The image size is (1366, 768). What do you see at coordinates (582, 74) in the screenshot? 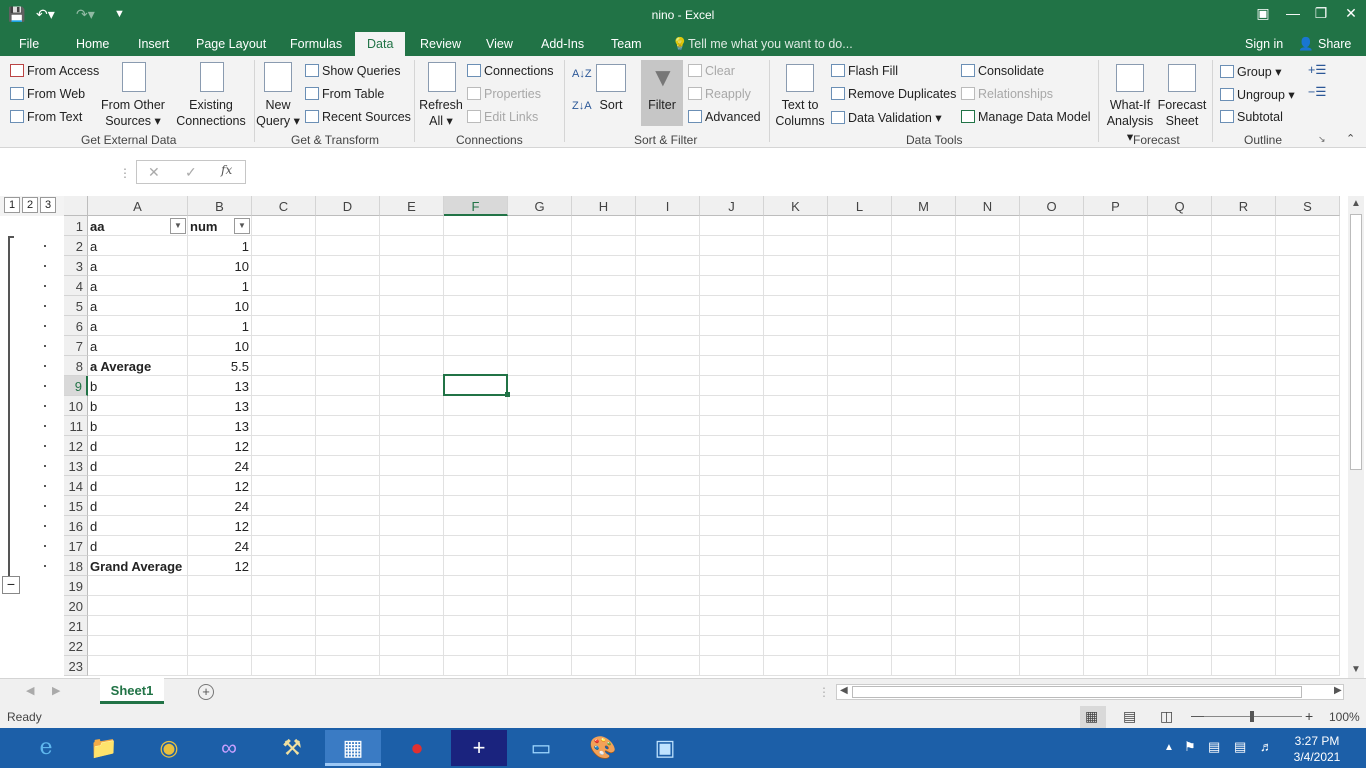
I see `sort-az-icon: A↓Z` at bounding box center [582, 74].